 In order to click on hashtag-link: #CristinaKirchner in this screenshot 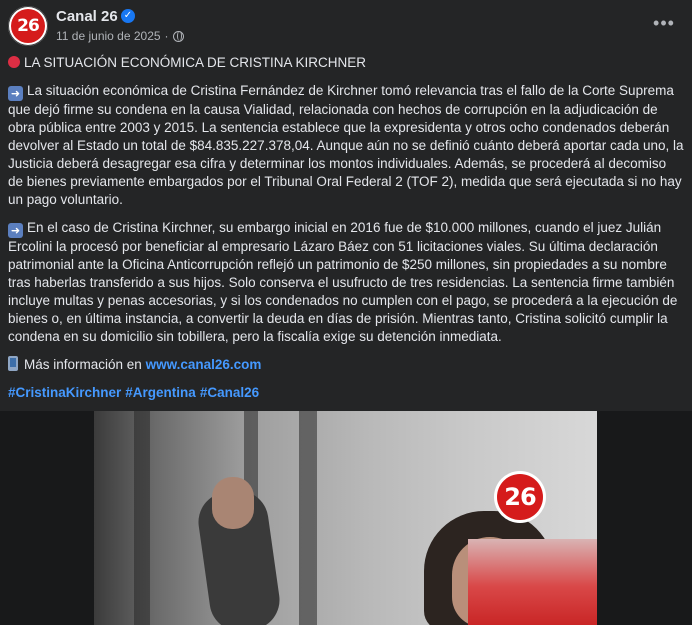, I will do `click(64, 392)`.